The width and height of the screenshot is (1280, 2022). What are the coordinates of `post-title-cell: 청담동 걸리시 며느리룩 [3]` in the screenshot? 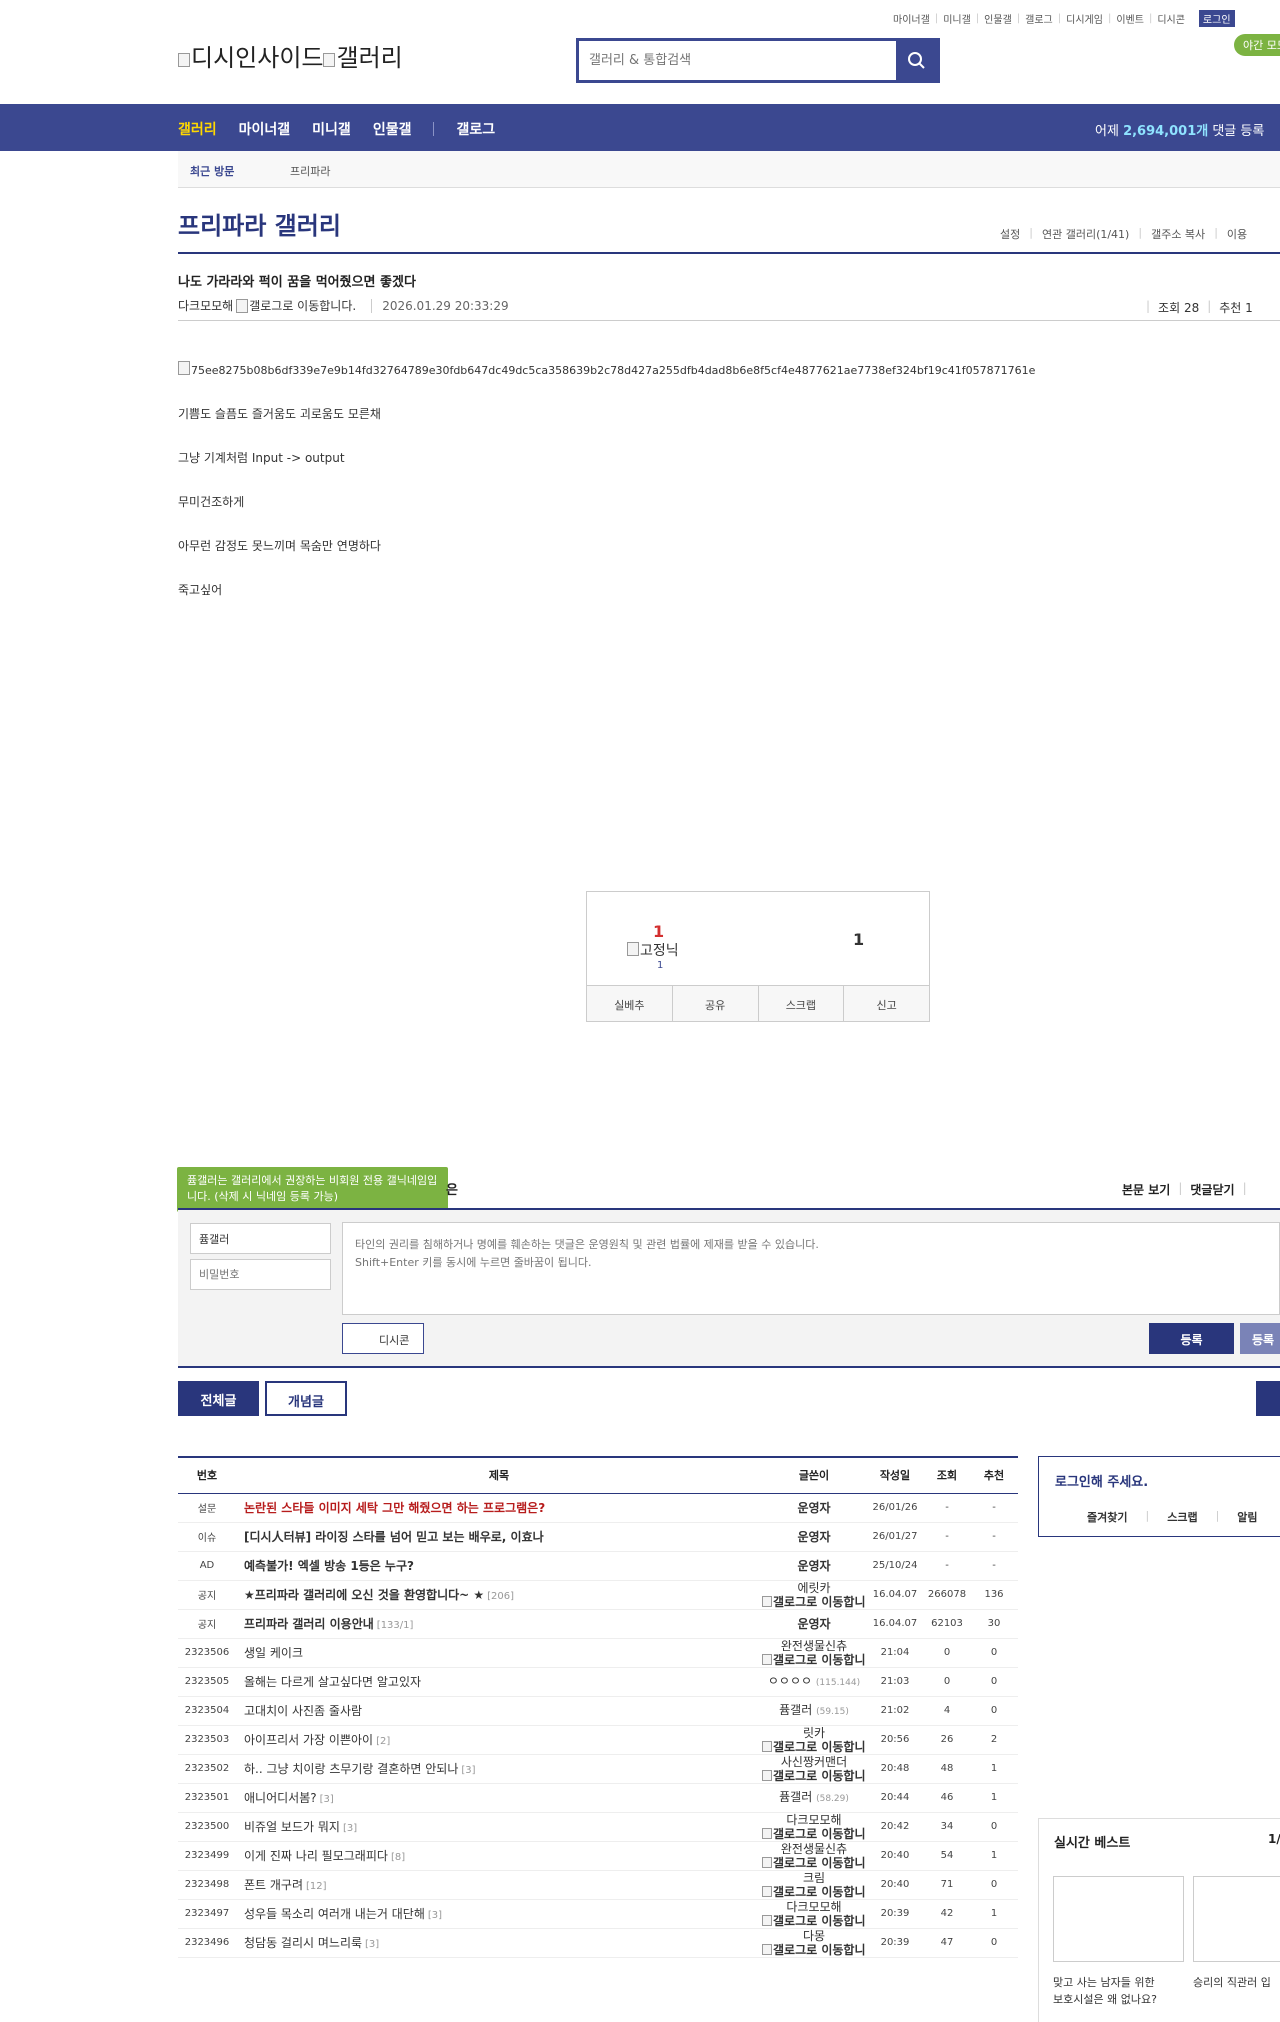 It's located at (499, 1943).